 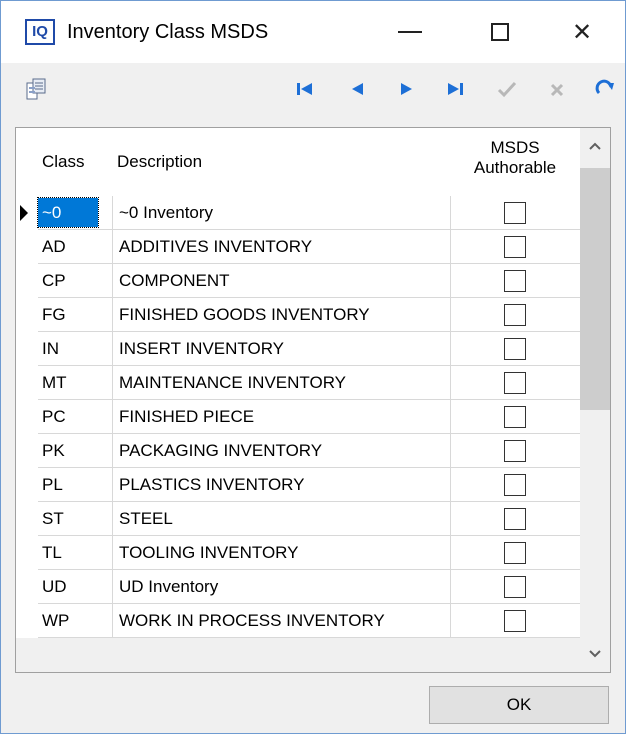 I want to click on close-button: ✕, so click(x=581, y=32).